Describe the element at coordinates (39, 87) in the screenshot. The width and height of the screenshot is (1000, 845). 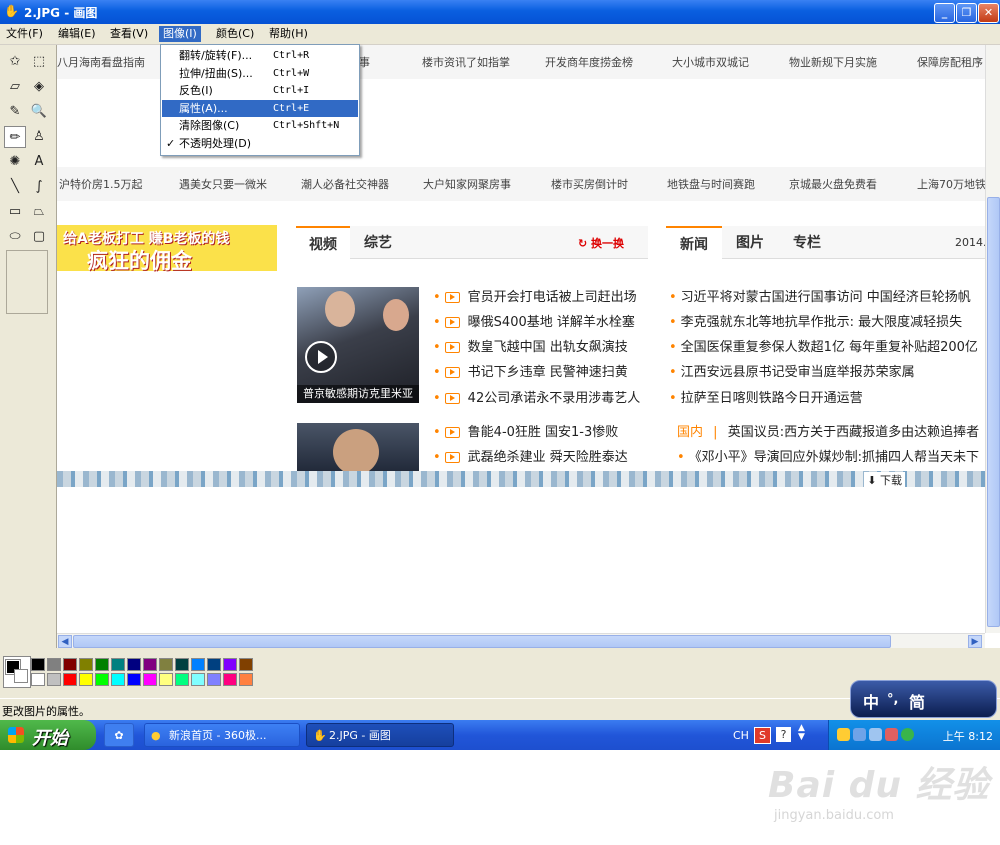
I see `fill-icon: ◈` at that location.